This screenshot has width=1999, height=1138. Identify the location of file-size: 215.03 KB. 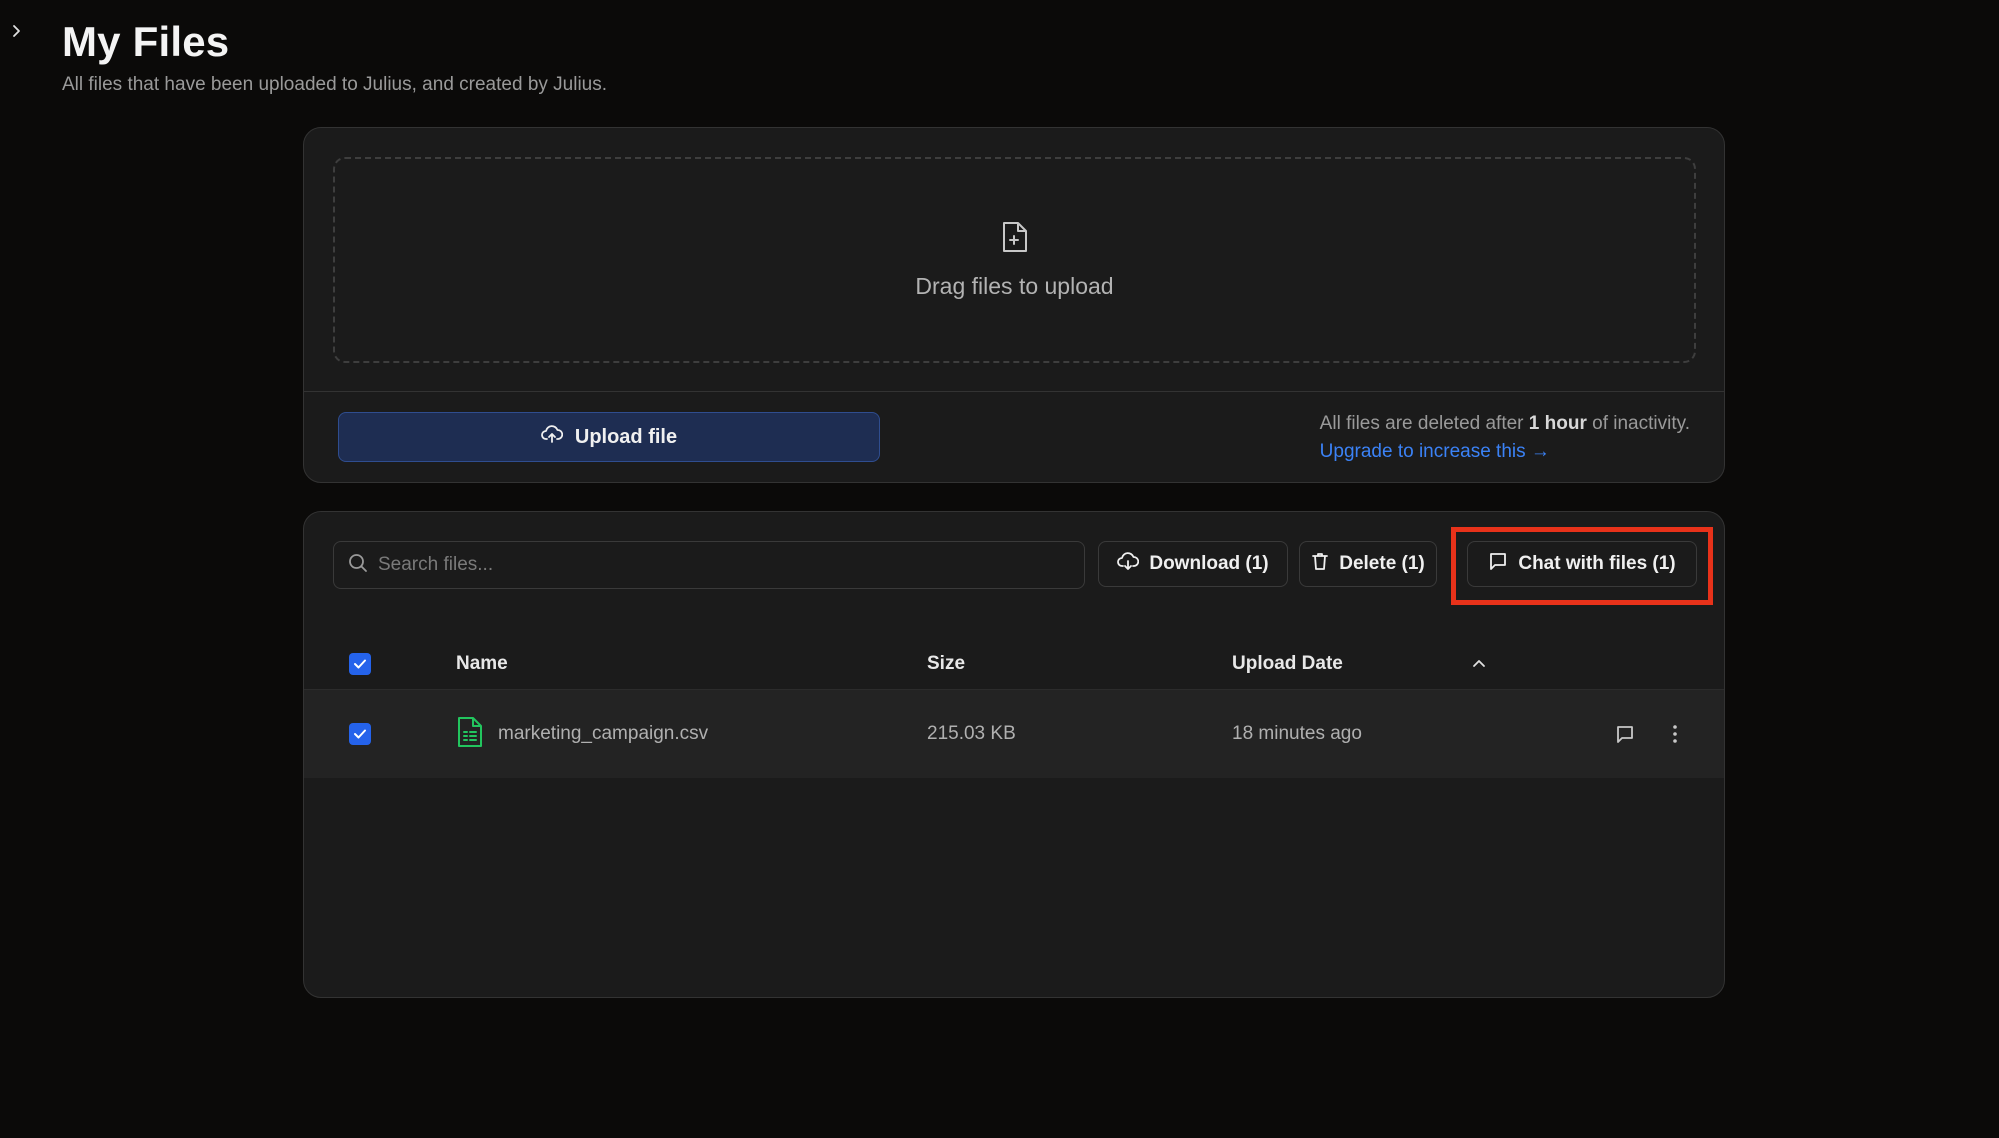
(971, 733).